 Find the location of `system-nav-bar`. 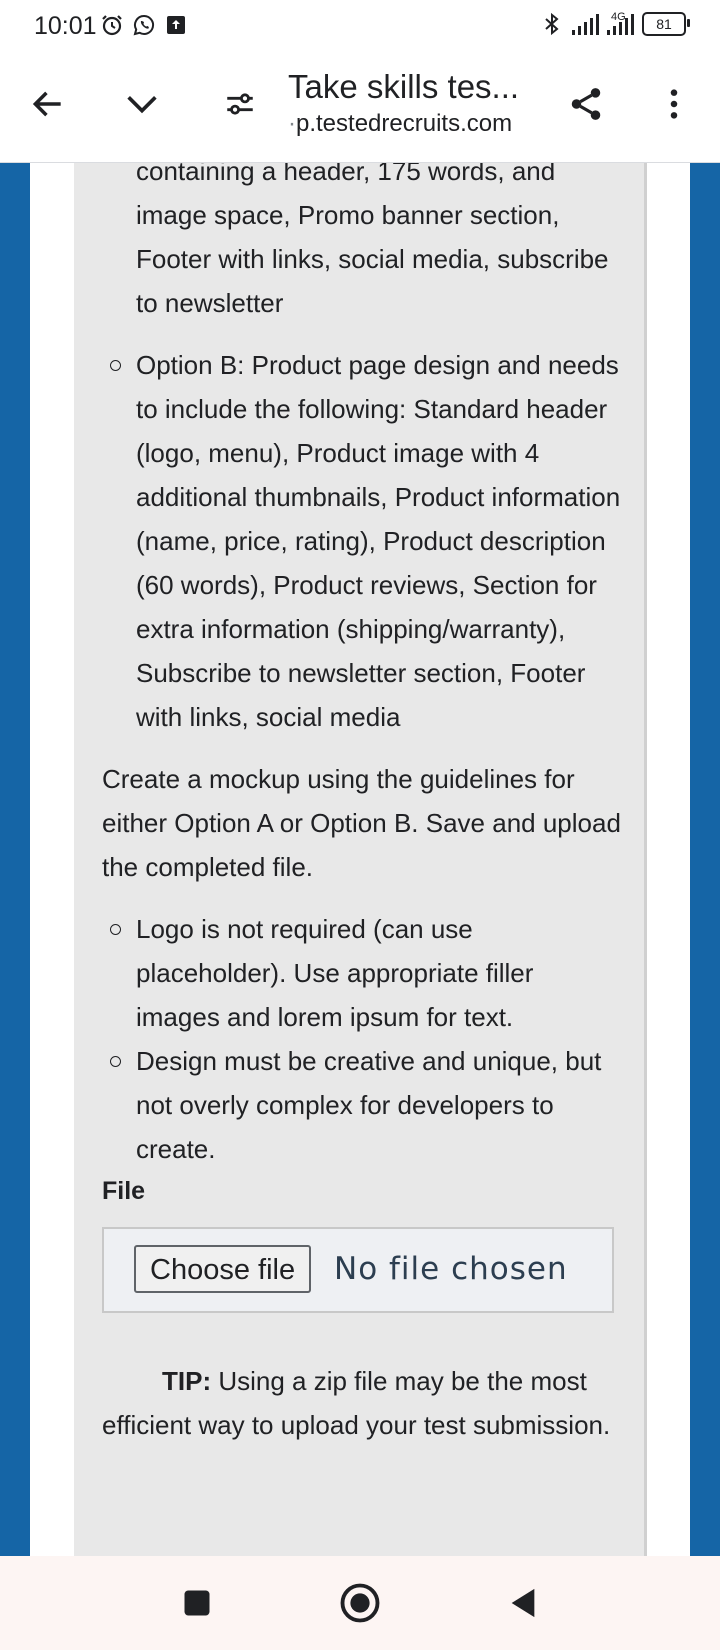

system-nav-bar is located at coordinates (360, 1603).